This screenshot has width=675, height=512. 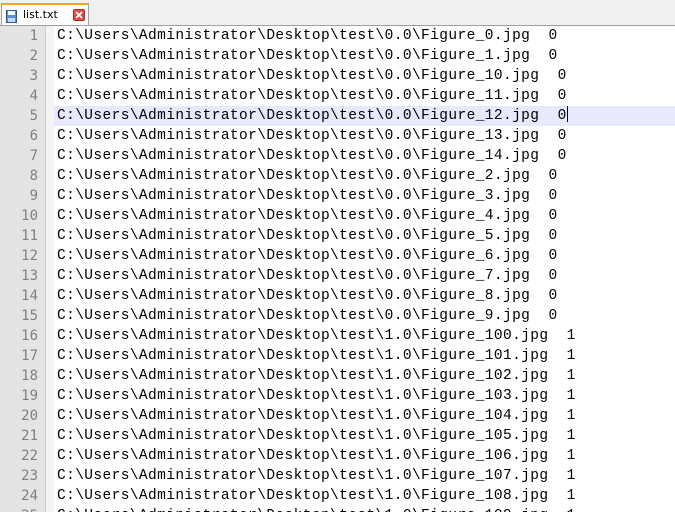 What do you see at coordinates (79, 15) in the screenshot?
I see `close-icon` at bounding box center [79, 15].